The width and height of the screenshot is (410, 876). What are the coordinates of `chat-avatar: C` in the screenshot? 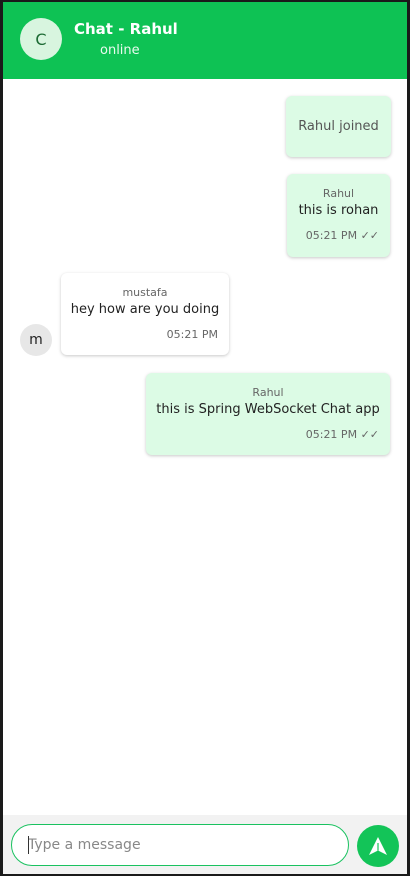 It's located at (41, 39).